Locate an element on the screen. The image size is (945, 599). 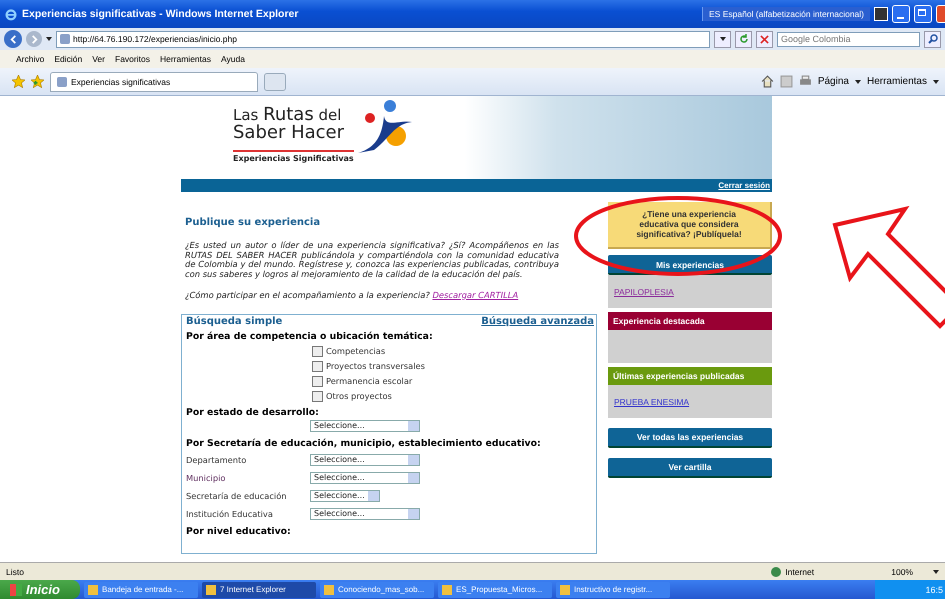
status-text: Listo is located at coordinates (15, 571).